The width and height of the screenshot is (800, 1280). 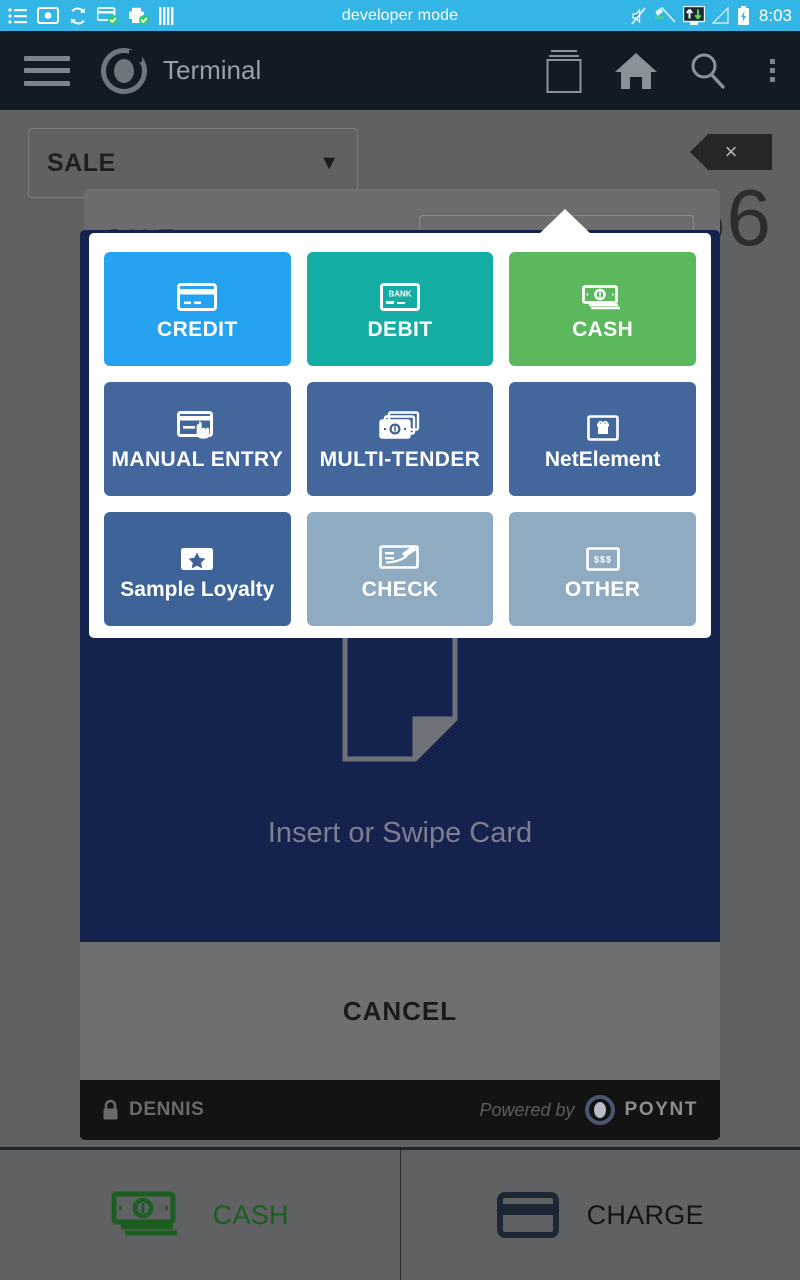 What do you see at coordinates (197, 329) in the screenshot?
I see `payment-tile-label: CREDIT` at bounding box center [197, 329].